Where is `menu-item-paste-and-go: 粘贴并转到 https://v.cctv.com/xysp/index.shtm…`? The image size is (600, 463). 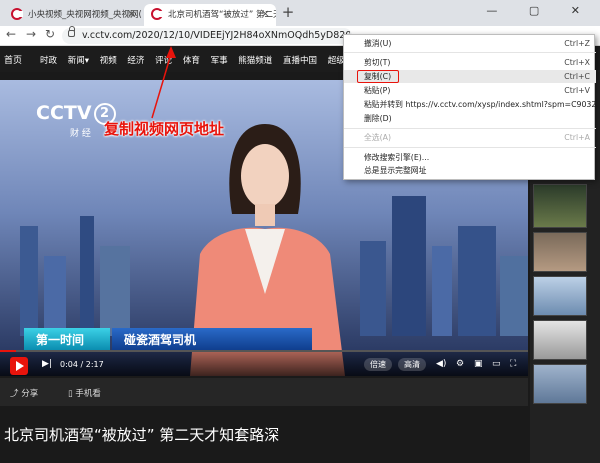 menu-item-paste-and-go: 粘贴并转到 https://v.cctv.com/xysp/index.shtm… is located at coordinates (470, 104).